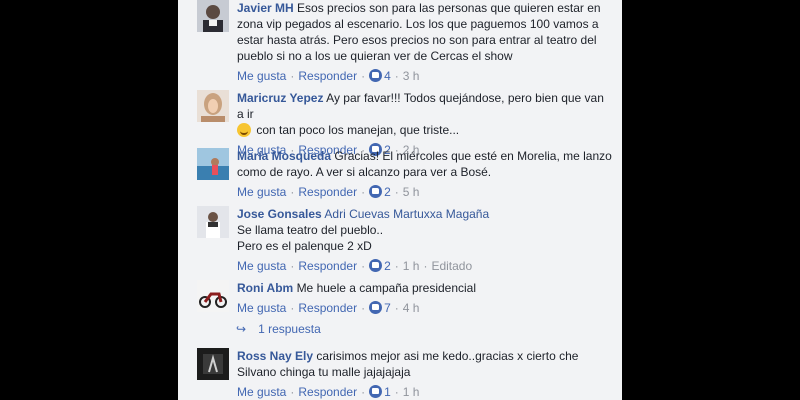 This screenshot has height=400, width=800. What do you see at coordinates (275, 356) in the screenshot?
I see `comment-author: Ross Nay Ely` at bounding box center [275, 356].